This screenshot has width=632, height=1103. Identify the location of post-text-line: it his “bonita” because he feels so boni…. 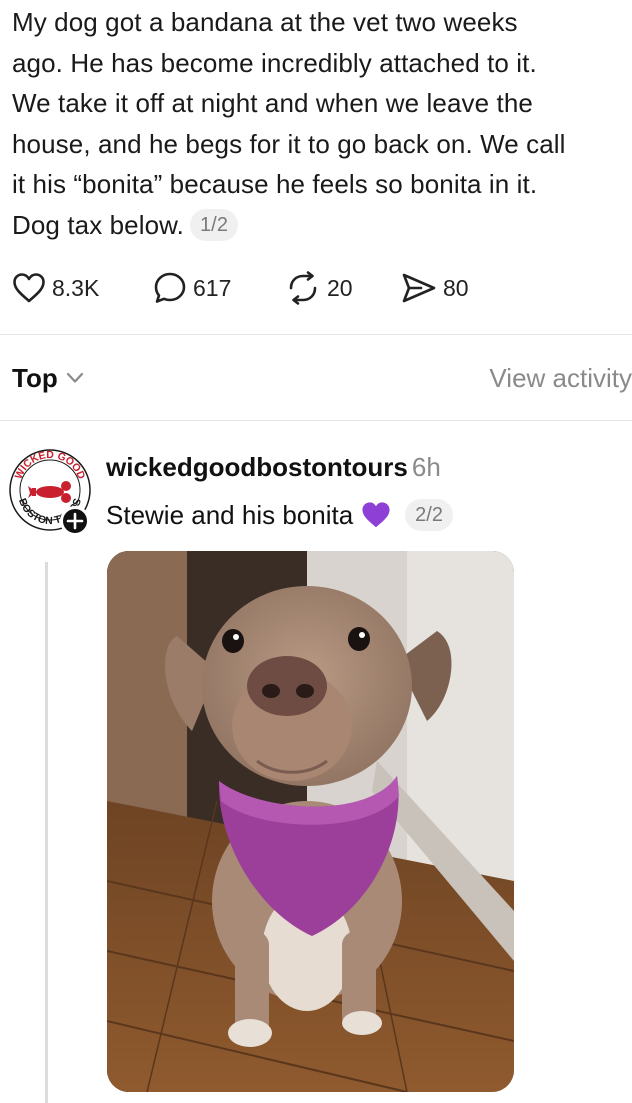
(275, 184).